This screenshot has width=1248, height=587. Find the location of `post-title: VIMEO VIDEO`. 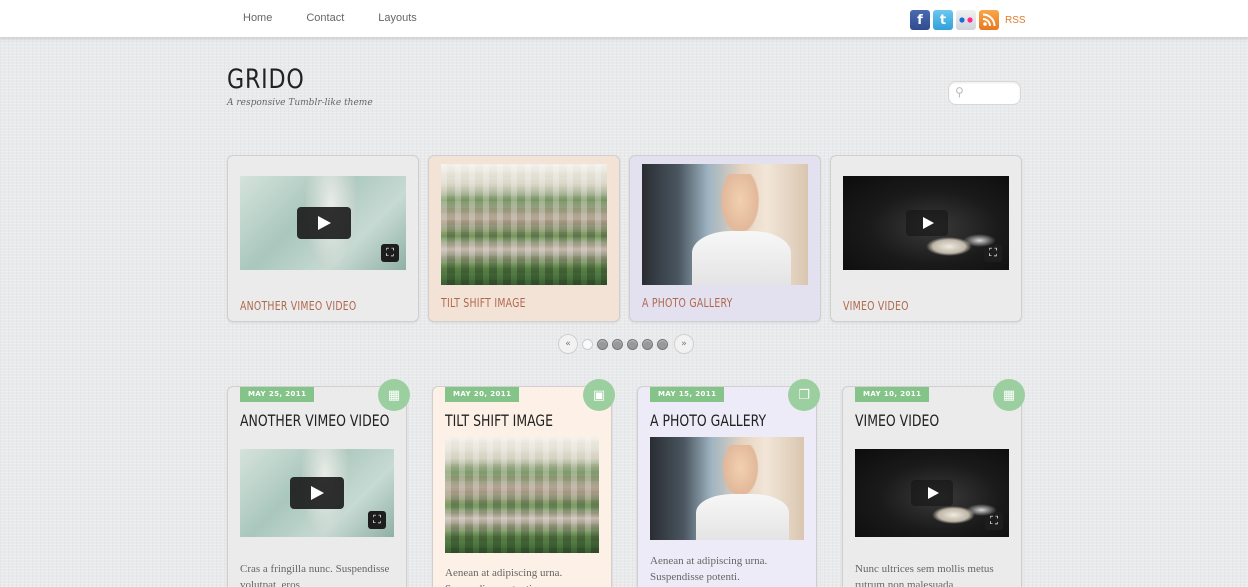

post-title: VIMEO VIDEO is located at coordinates (897, 420).